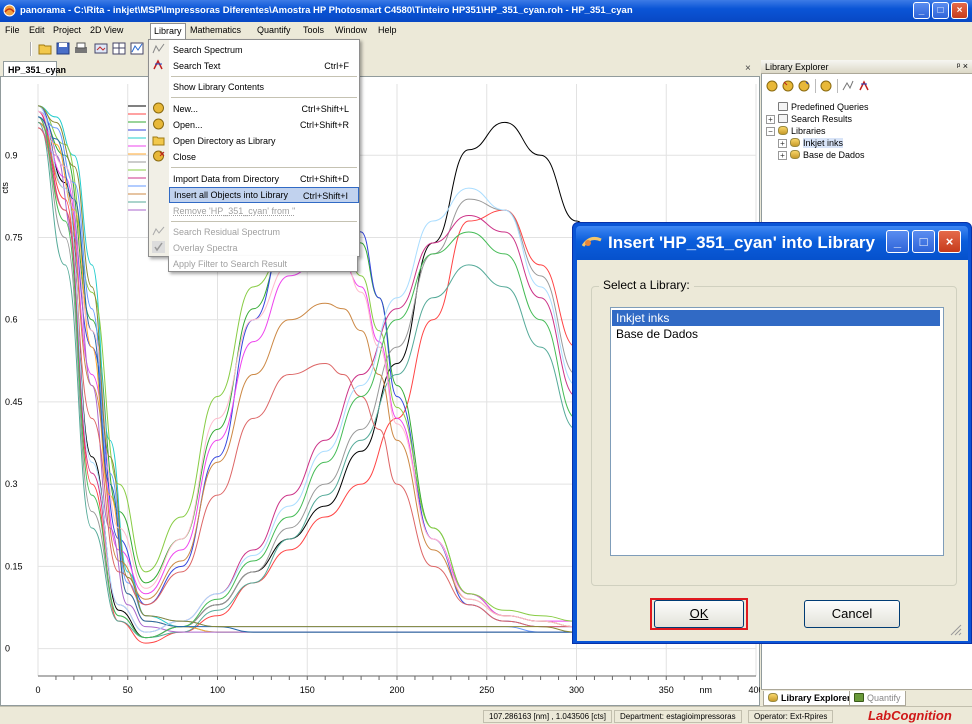  I want to click on library-listbox, so click(777, 431).